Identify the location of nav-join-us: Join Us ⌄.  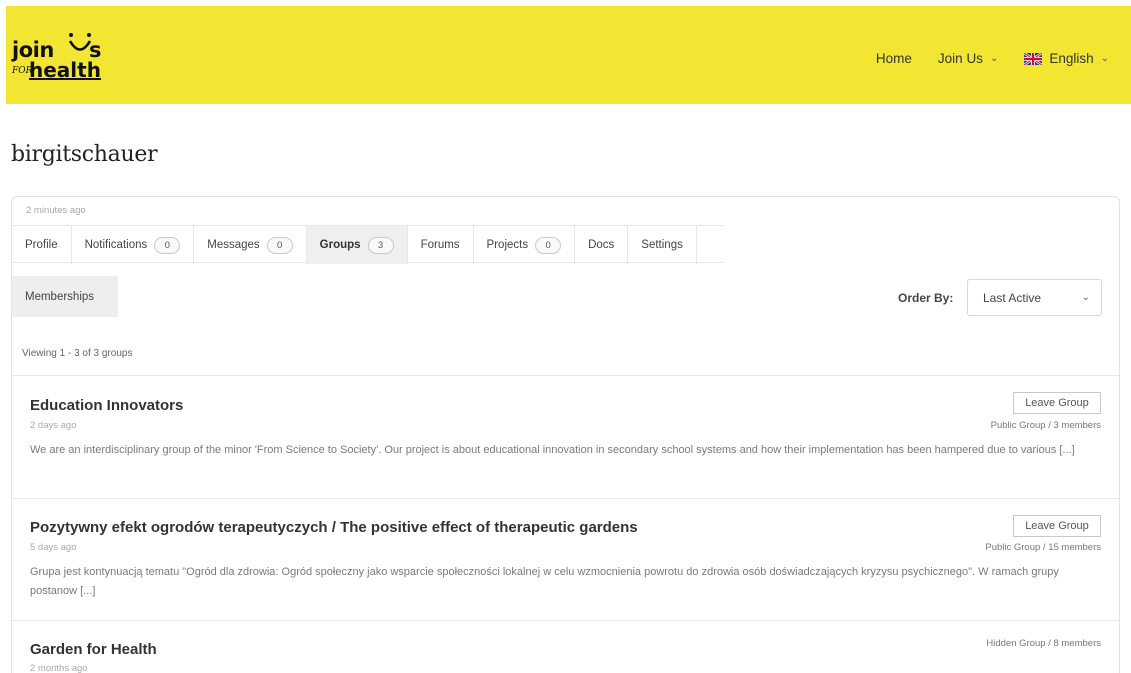
(968, 58).